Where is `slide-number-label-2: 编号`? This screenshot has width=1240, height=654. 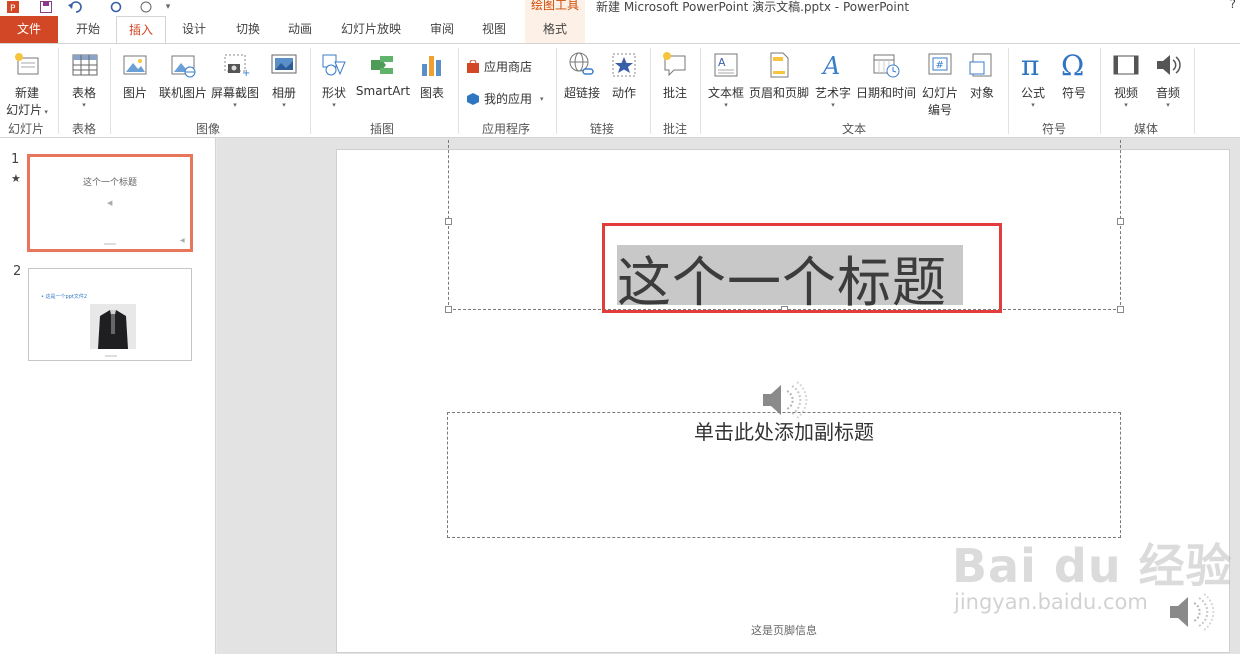
slide-number-label-2: 编号 is located at coordinates (939, 110).